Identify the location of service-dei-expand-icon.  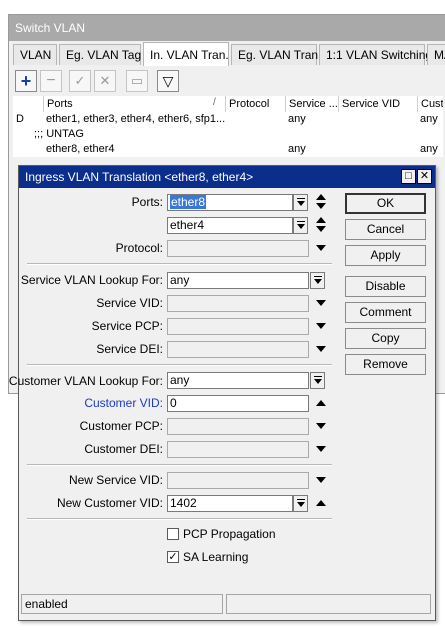
(321, 349).